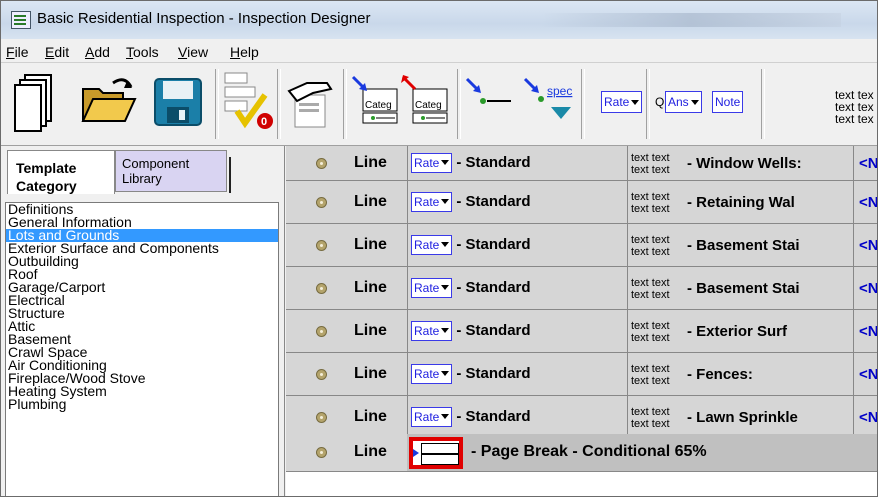  What do you see at coordinates (57, 52) in the screenshot?
I see `menu-edit: Edit` at bounding box center [57, 52].